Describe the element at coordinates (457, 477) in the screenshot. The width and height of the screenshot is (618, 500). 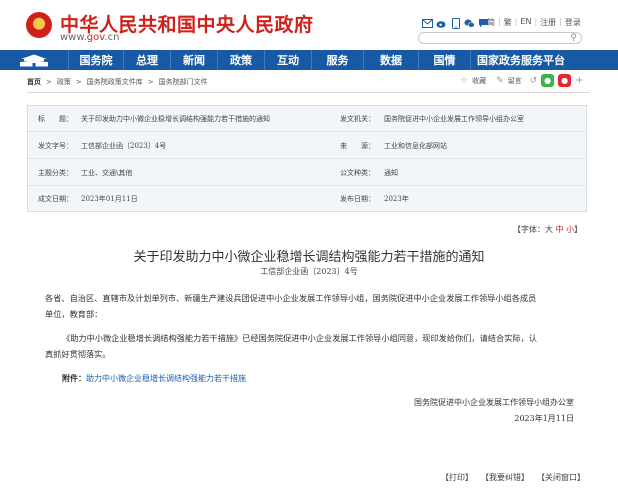
I see `print-button: 【打印】` at that location.